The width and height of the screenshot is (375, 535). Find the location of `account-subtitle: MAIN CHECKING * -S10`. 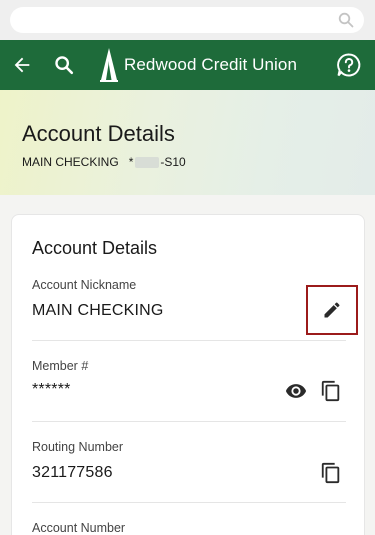

account-subtitle: MAIN CHECKING * -S10 is located at coordinates (104, 162).